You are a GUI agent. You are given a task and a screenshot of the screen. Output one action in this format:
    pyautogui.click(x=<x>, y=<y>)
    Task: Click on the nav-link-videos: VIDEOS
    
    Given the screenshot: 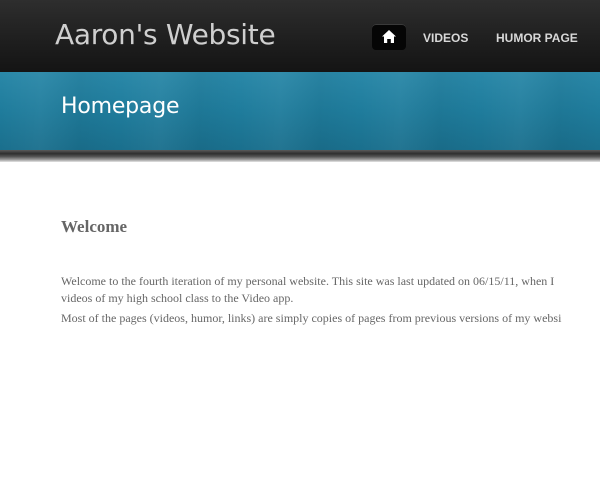 What is the action you would take?
    pyautogui.click(x=445, y=38)
    